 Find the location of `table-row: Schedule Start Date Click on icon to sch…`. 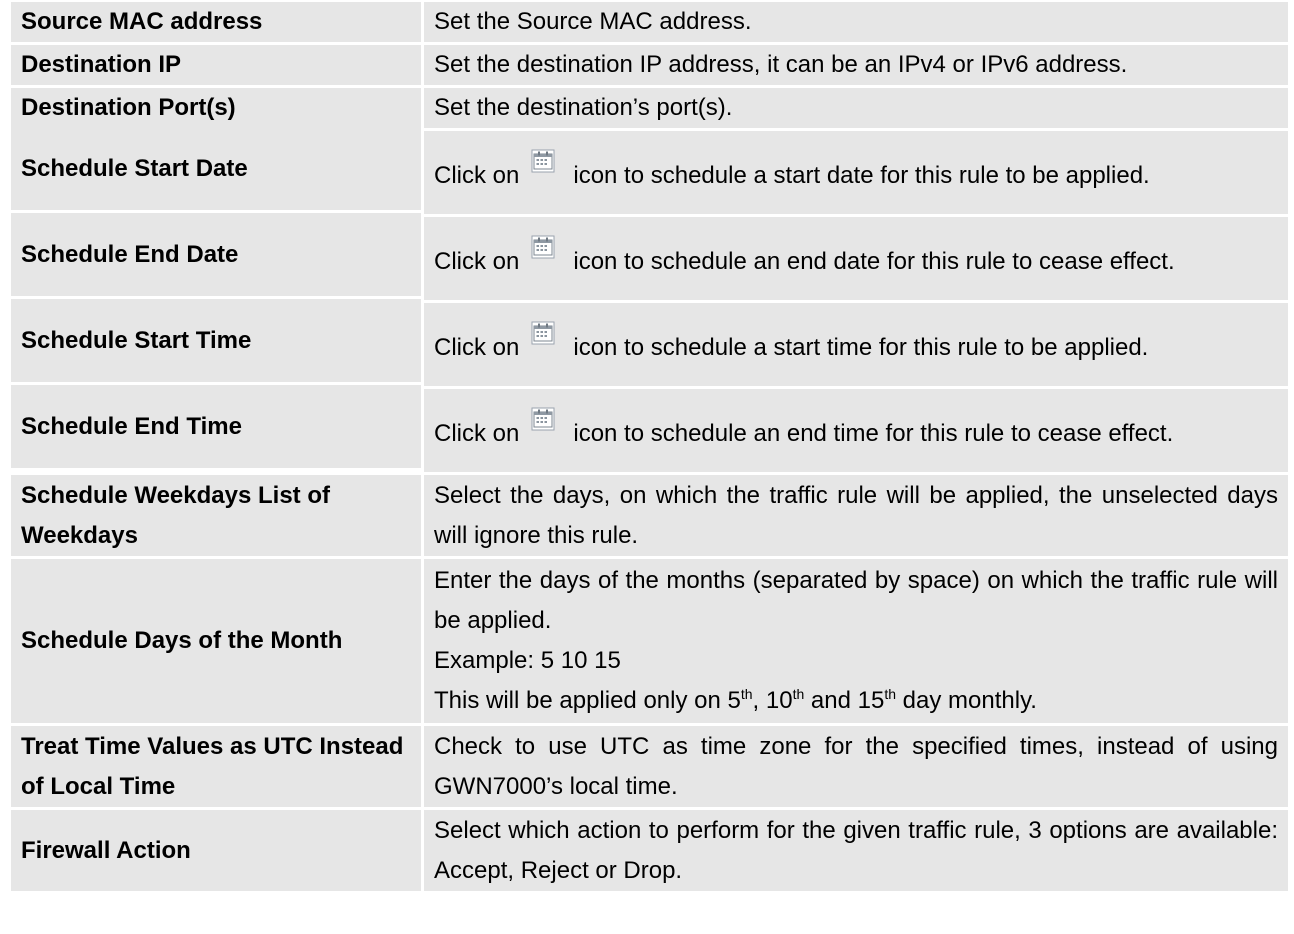

table-row: Schedule Start Date Click on icon to sch… is located at coordinates (649, 170).